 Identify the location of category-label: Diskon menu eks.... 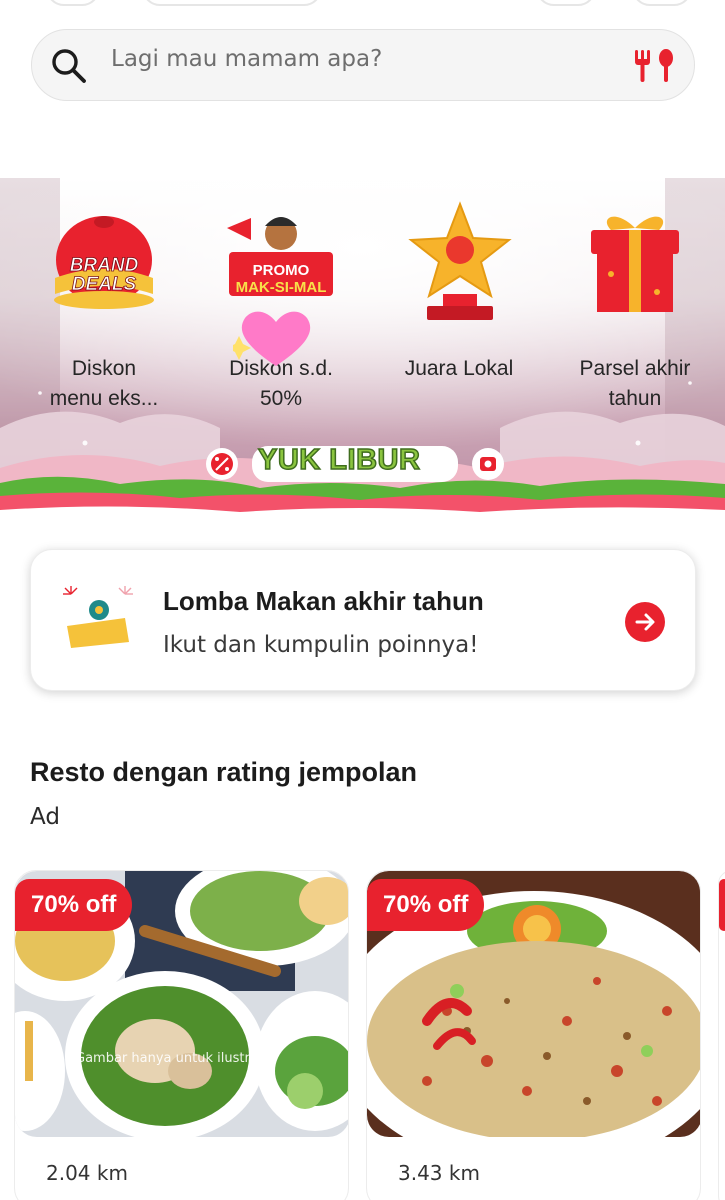
(104, 383).